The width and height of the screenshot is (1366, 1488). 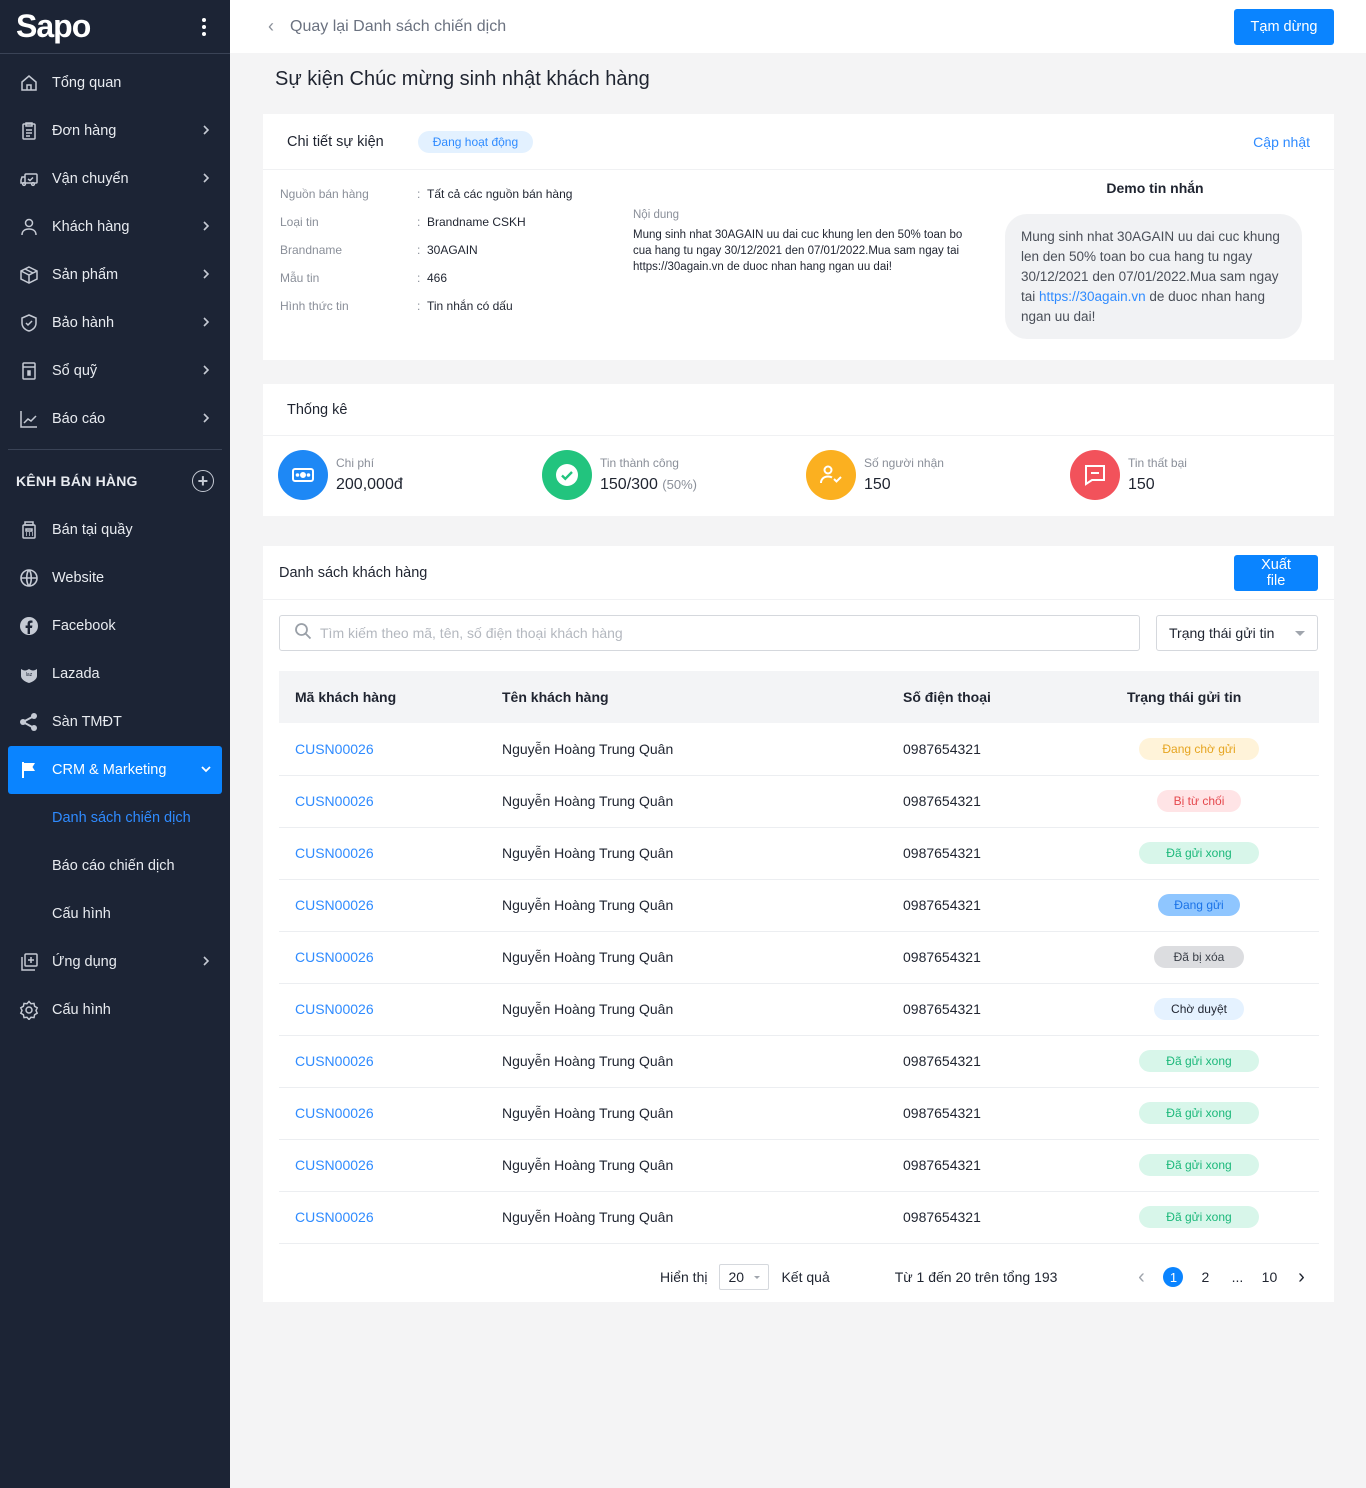 I want to click on next-page-button: ›, so click(x=1301, y=1277).